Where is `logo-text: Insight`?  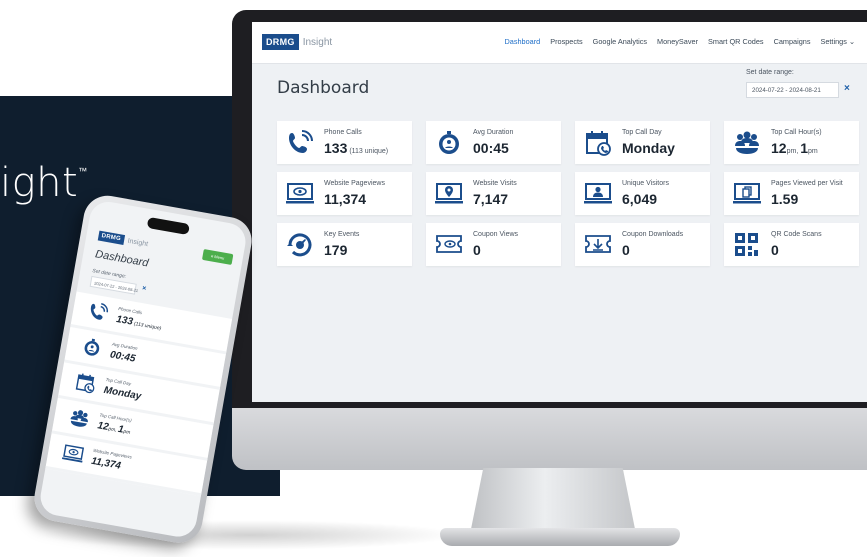
logo-text: Insight is located at coordinates (317, 42).